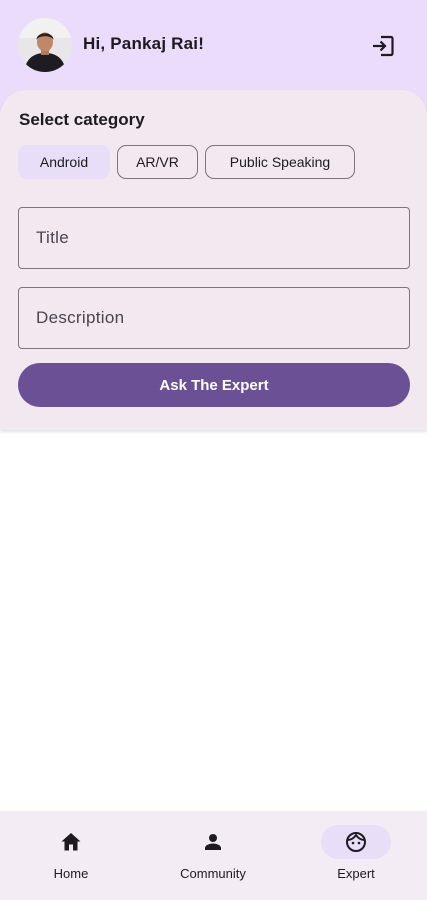 Image resolution: width=427 pixels, height=900 pixels. I want to click on description-placeholder: Description, so click(80, 317).